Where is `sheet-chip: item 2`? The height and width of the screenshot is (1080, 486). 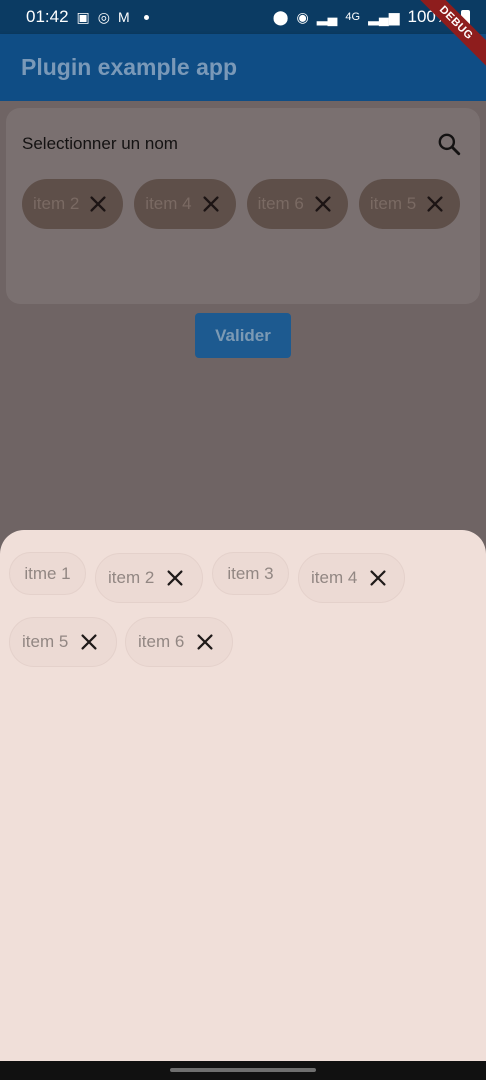 sheet-chip: item 2 is located at coordinates (149, 578).